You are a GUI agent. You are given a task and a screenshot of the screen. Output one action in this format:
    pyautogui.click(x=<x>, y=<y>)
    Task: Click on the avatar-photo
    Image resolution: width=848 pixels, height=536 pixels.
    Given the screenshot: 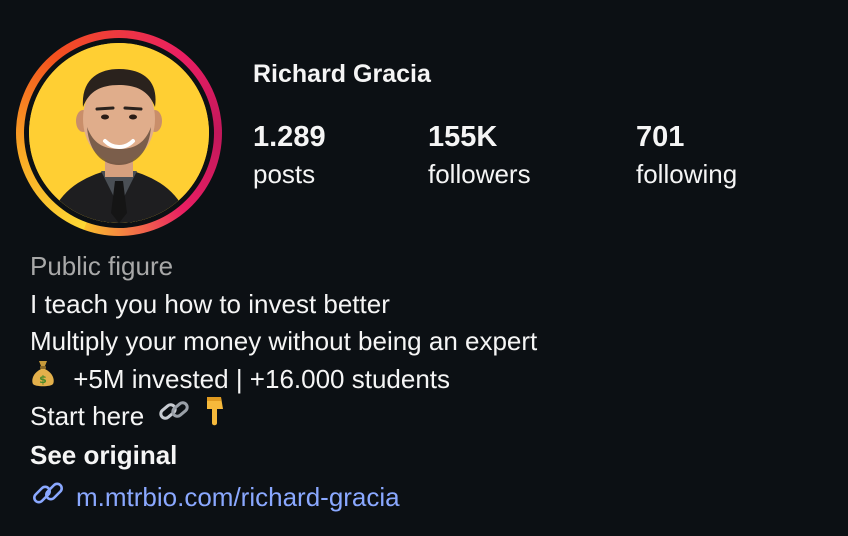 What is the action you would take?
    pyautogui.click(x=119, y=133)
    